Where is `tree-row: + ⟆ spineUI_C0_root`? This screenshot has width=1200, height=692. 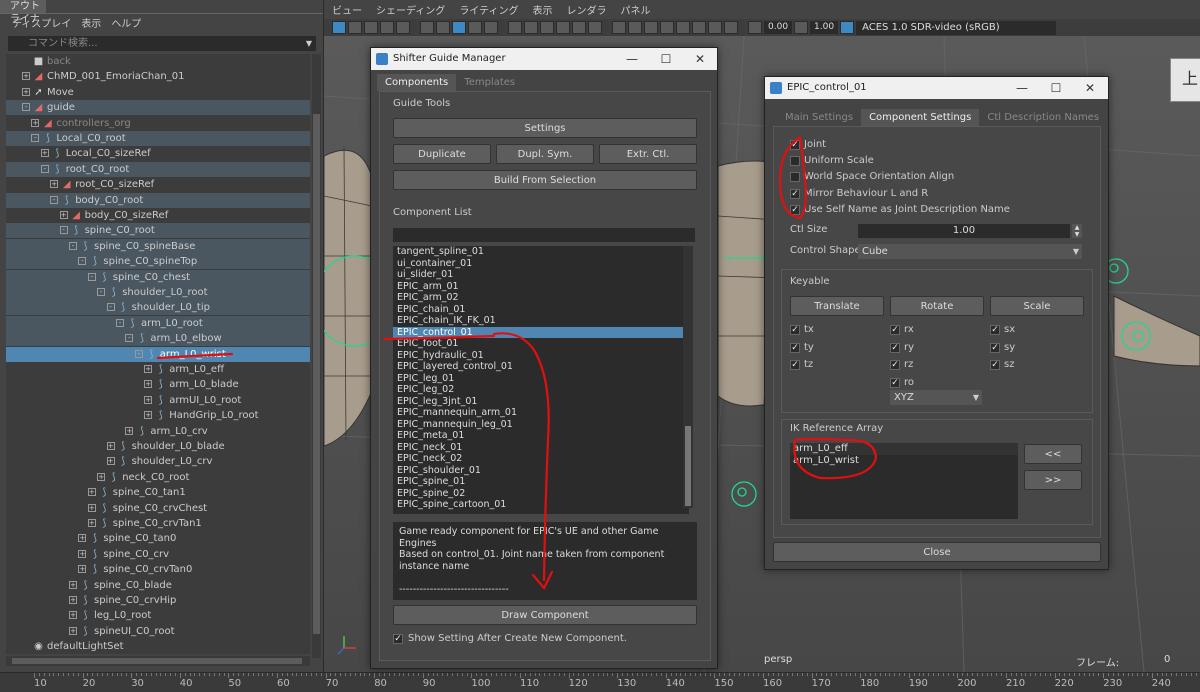
tree-row: + ⟆ spineUI_C0_root is located at coordinates (158, 631).